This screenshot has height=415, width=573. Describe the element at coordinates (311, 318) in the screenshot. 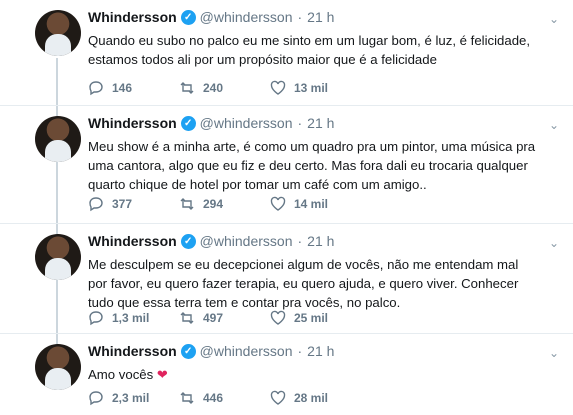

I see `like-count: 25 mil` at that location.